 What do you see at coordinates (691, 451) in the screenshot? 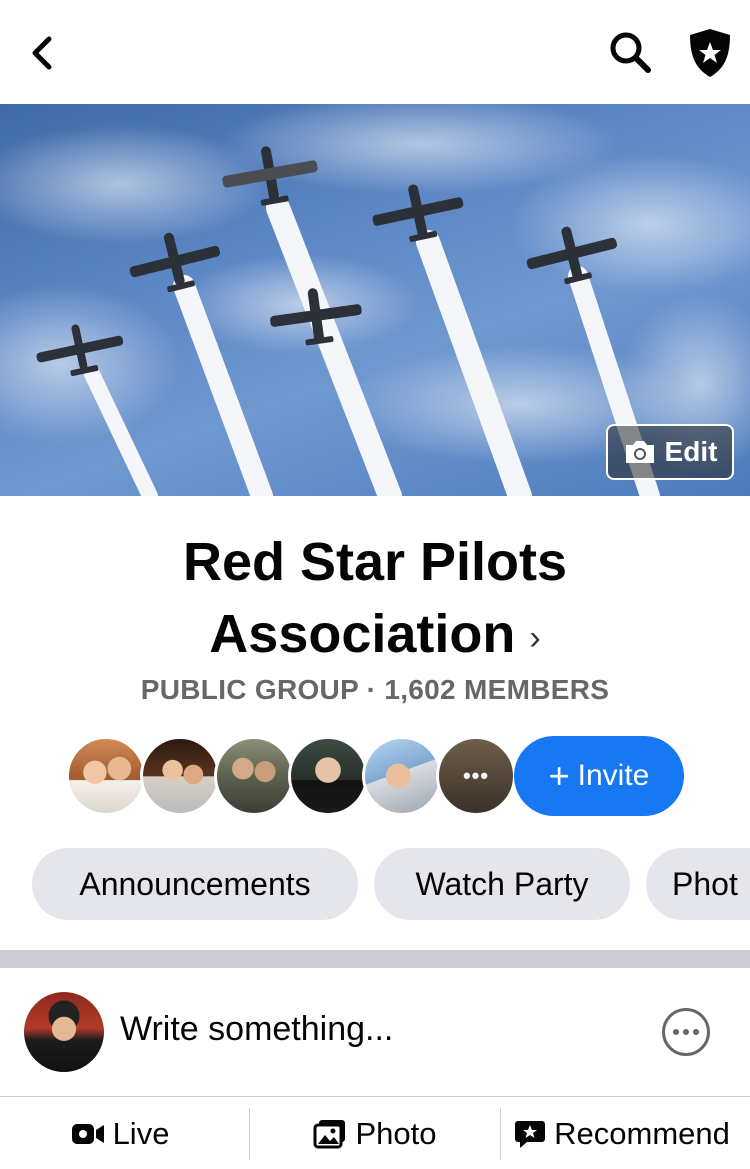
I see `edit-cover-label: Edit` at bounding box center [691, 451].